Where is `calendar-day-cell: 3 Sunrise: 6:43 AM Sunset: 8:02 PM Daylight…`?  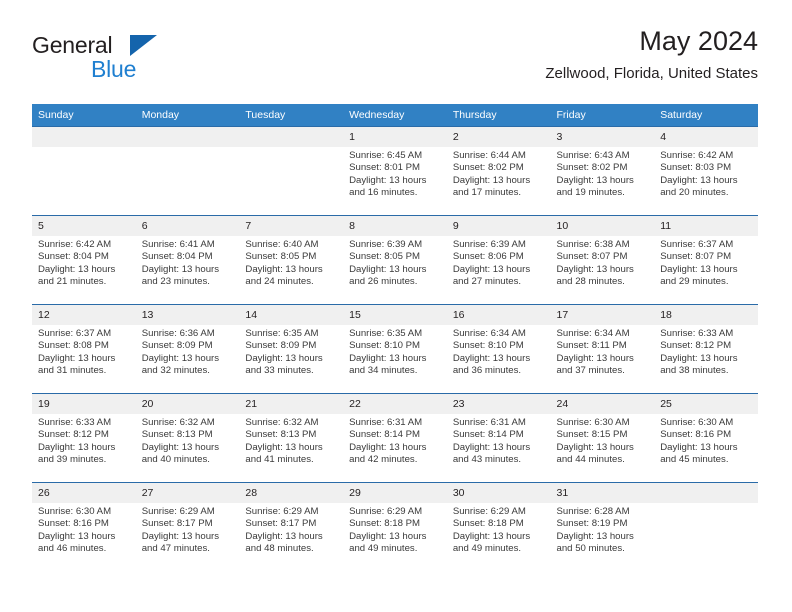 calendar-day-cell: 3 Sunrise: 6:43 AM Sunset: 8:02 PM Daylight… is located at coordinates (602, 171).